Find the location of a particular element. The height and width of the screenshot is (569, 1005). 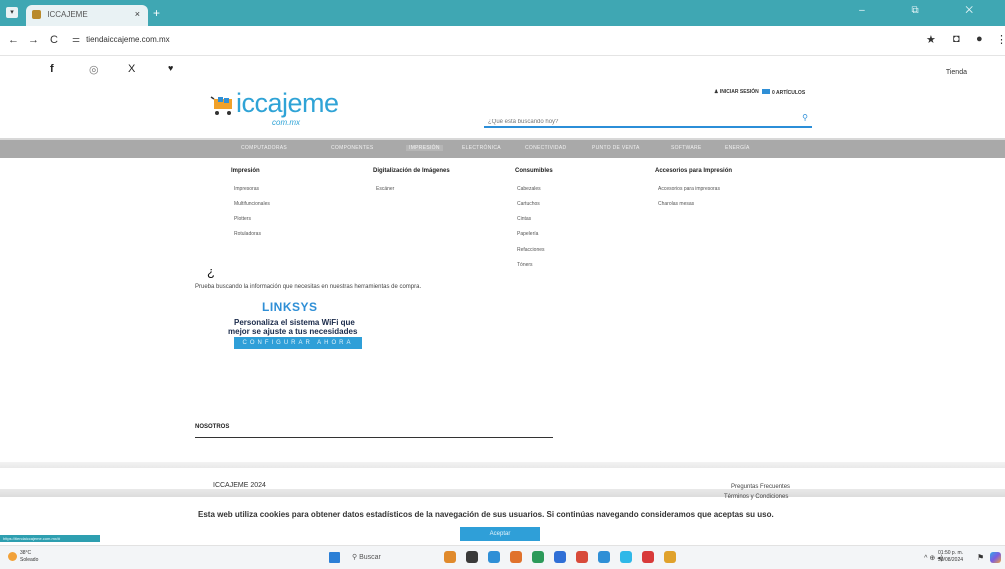

menu-link: Papelería is located at coordinates (527, 234).